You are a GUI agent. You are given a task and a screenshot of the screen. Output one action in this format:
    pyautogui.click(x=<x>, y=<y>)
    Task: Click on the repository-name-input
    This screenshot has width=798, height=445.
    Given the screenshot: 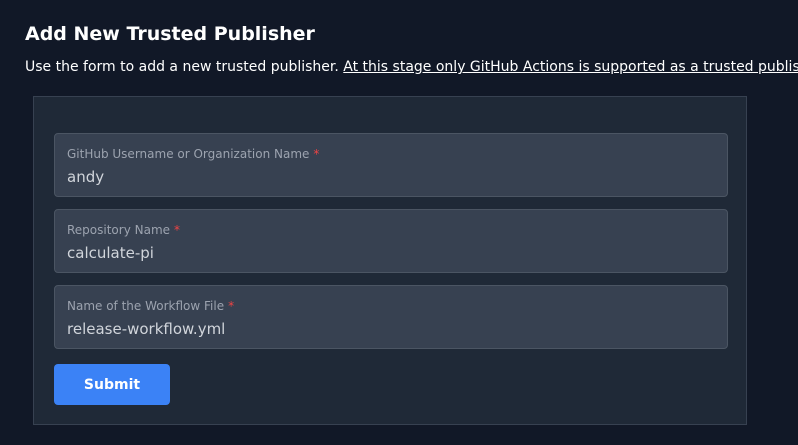 What is the action you would take?
    pyautogui.click(x=387, y=253)
    